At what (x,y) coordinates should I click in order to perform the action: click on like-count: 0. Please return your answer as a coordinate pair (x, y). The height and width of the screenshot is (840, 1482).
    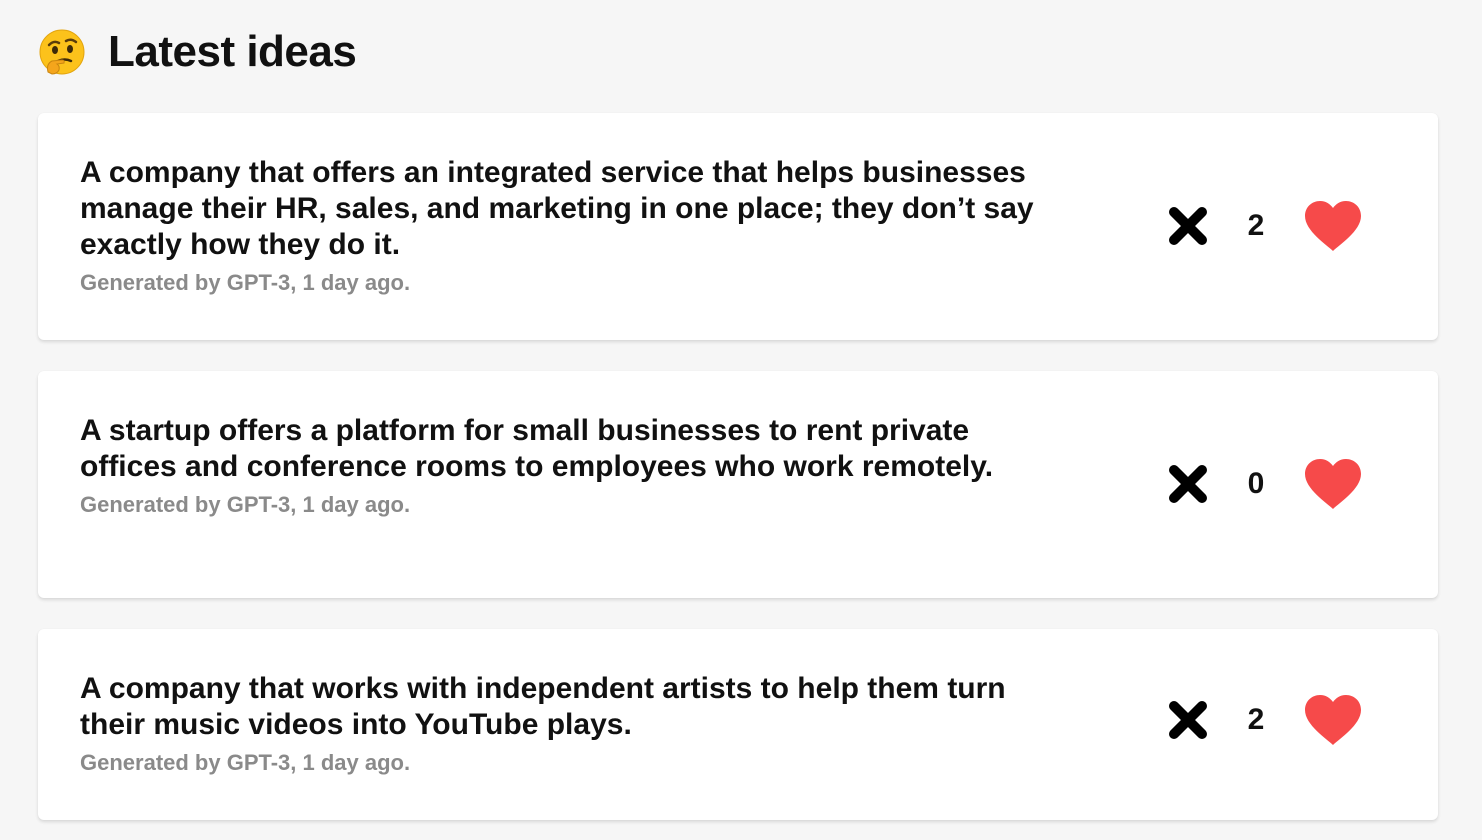
    Looking at the image, I should click on (1256, 483).